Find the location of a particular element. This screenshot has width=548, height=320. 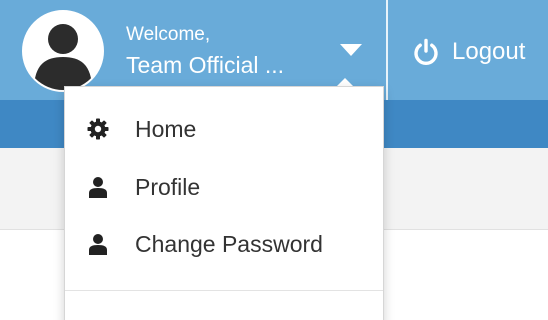

logout-label: Logout is located at coordinates (489, 51).